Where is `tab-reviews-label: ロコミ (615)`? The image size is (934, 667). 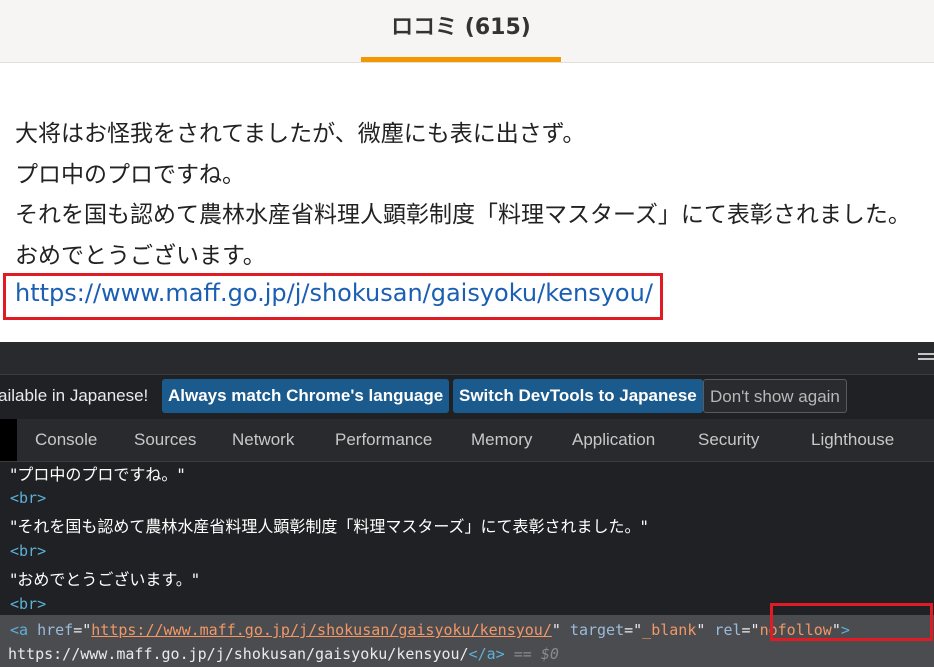 tab-reviews-label: ロコミ (615) is located at coordinates (461, 27).